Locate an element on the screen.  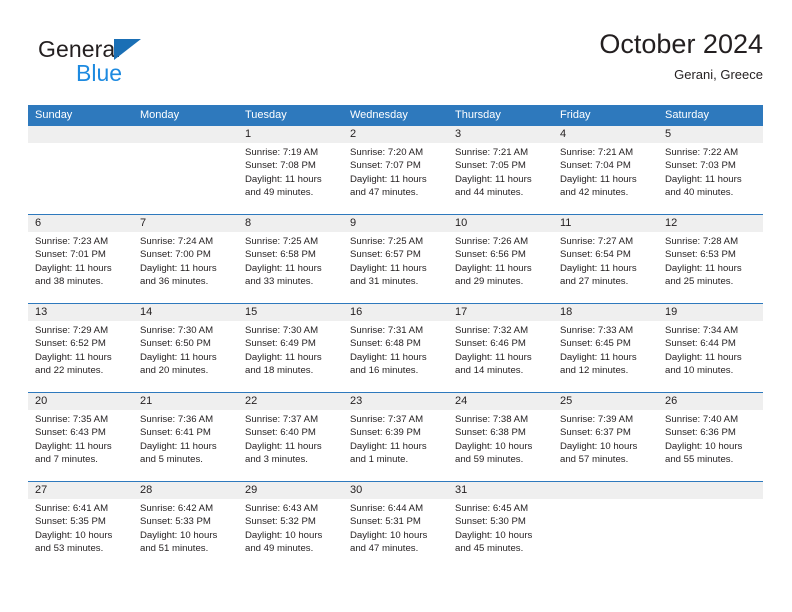
sunrise-text: Sunrise: 7:30 AM is located at coordinates (177, 330).